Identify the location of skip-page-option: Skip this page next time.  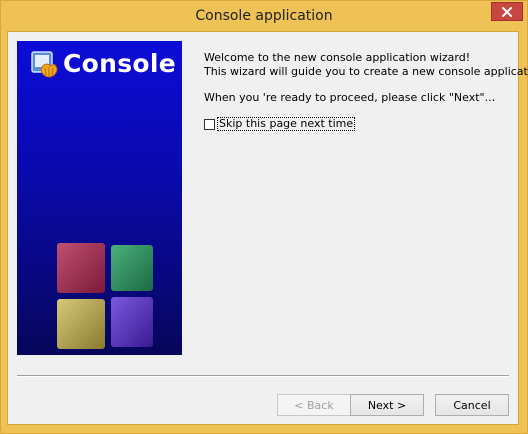
(280, 124).